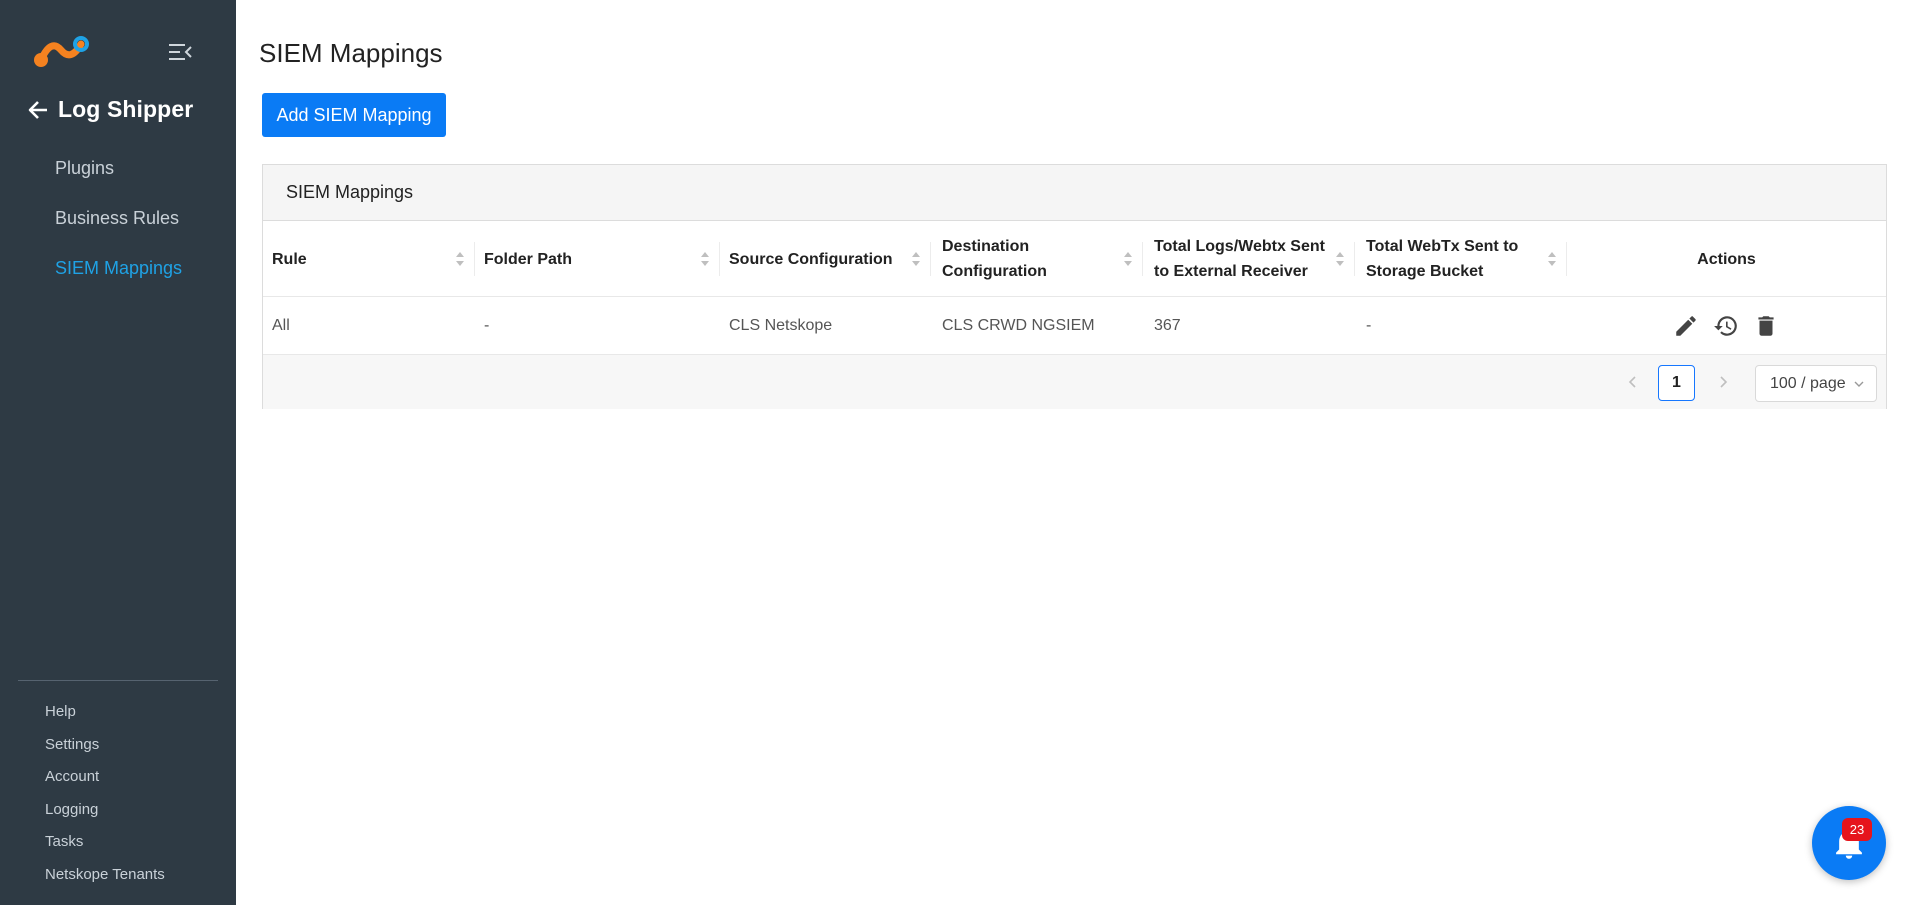 This screenshot has width=1919, height=905. I want to click on cell-source-configuration: CLS Netskope, so click(781, 325).